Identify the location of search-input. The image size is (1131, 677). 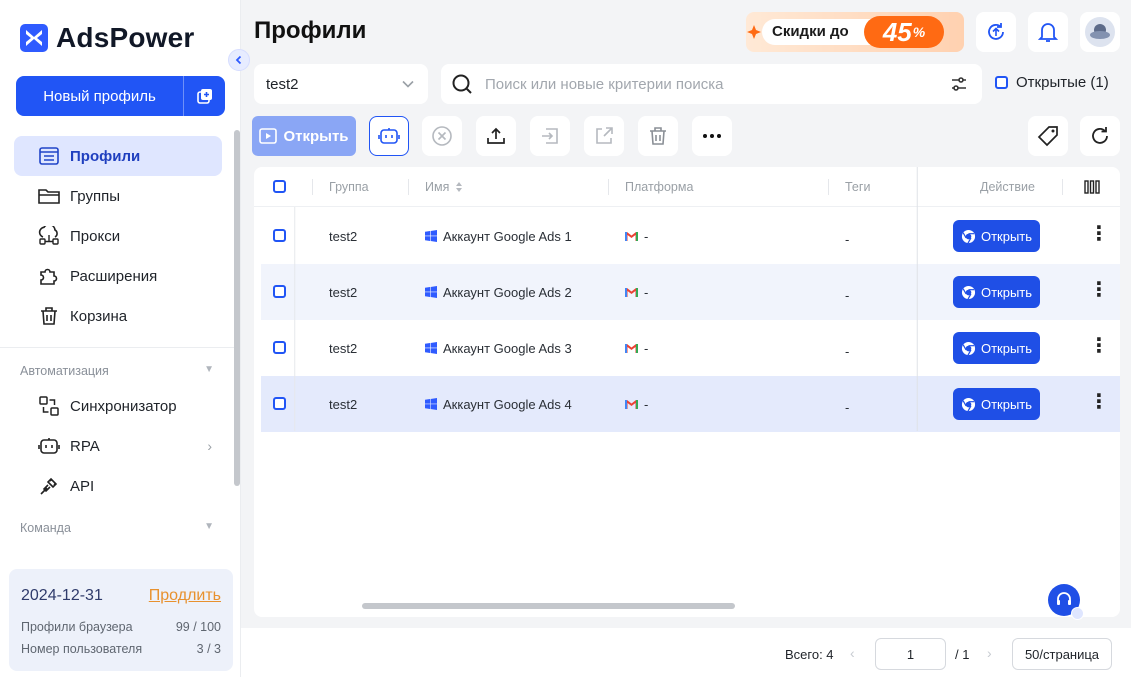
(717, 84).